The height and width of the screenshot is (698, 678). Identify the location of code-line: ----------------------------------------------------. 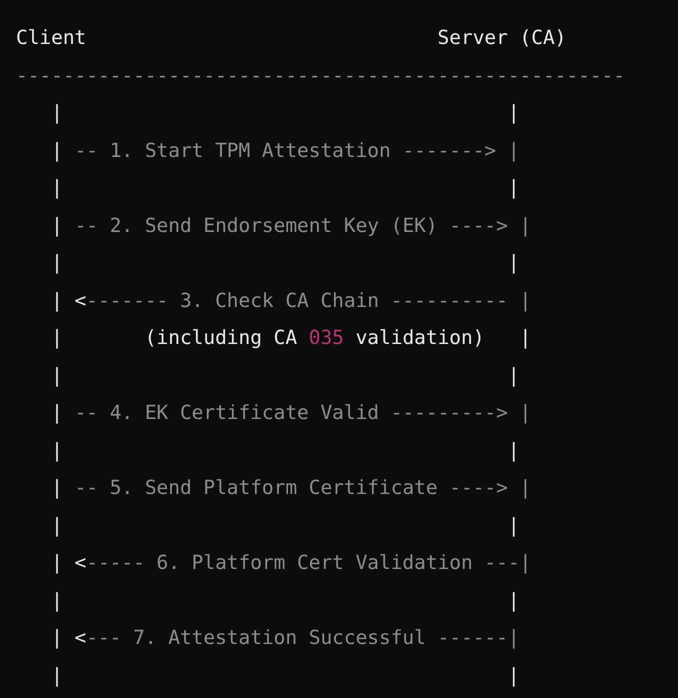
(320, 75).